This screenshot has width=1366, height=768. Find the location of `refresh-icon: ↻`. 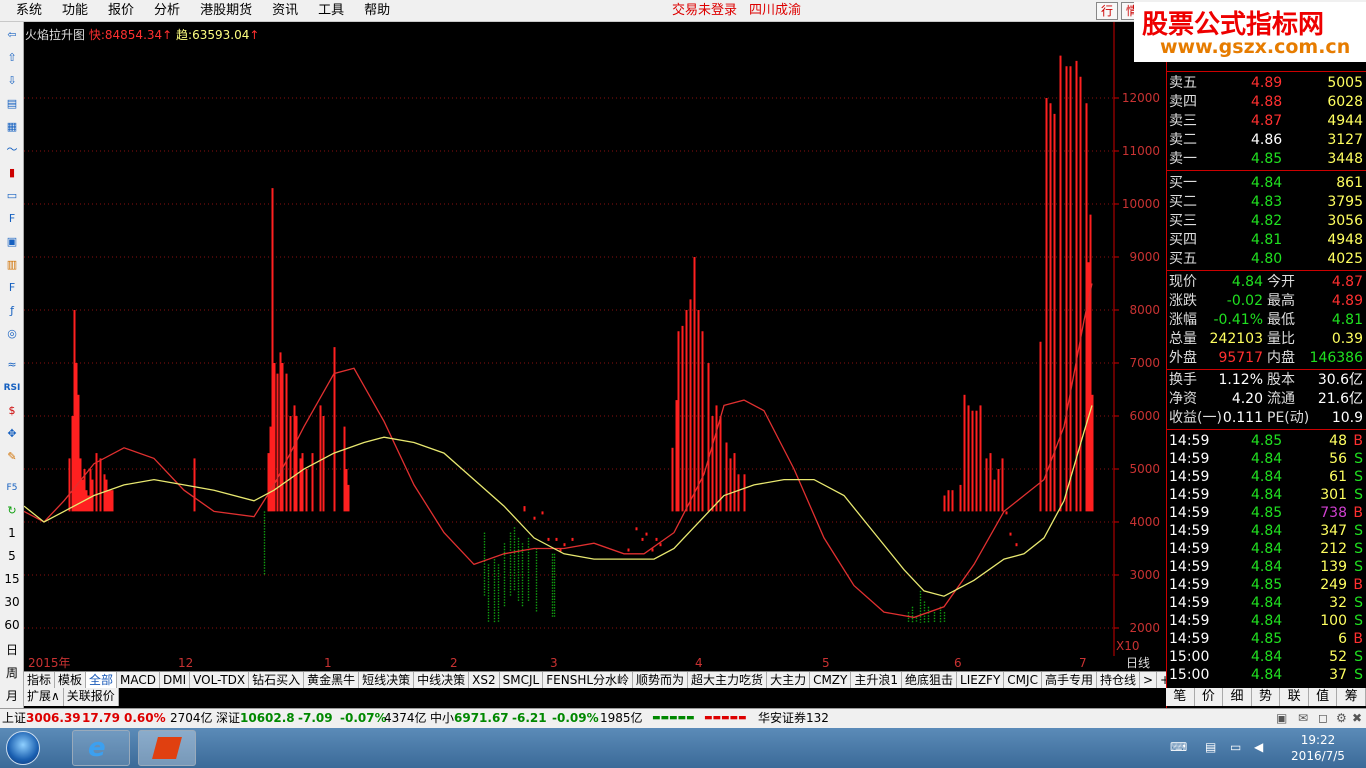

refresh-icon: ↻ is located at coordinates (12, 511).